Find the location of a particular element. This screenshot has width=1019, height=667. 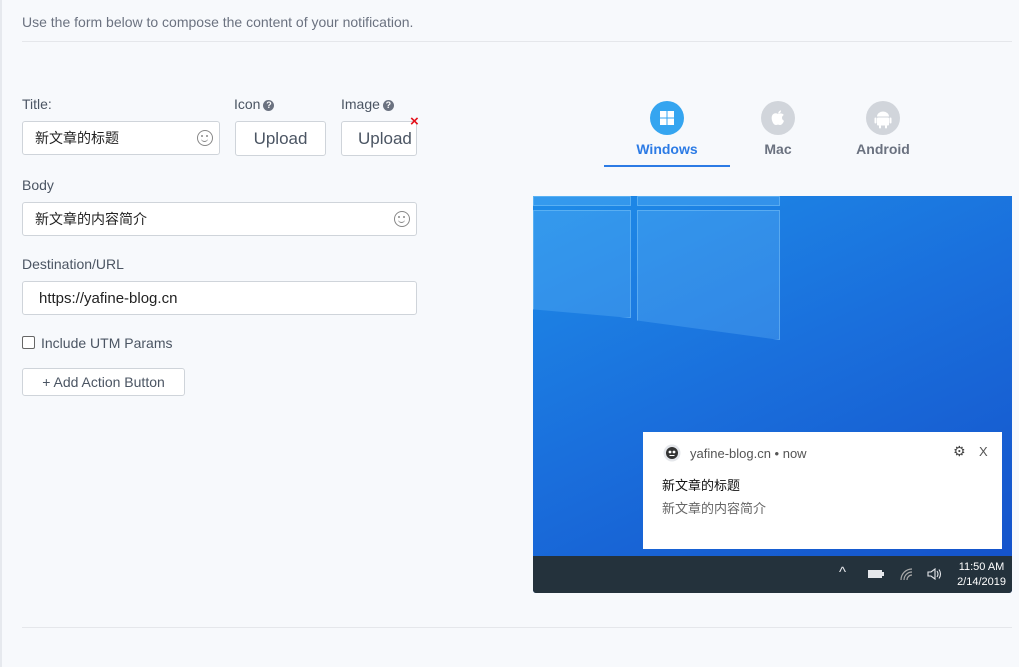

notification-popup: yafine-blog.cn • now ⚙ X 新文章的标题 新文章的内容简介 is located at coordinates (822, 490).